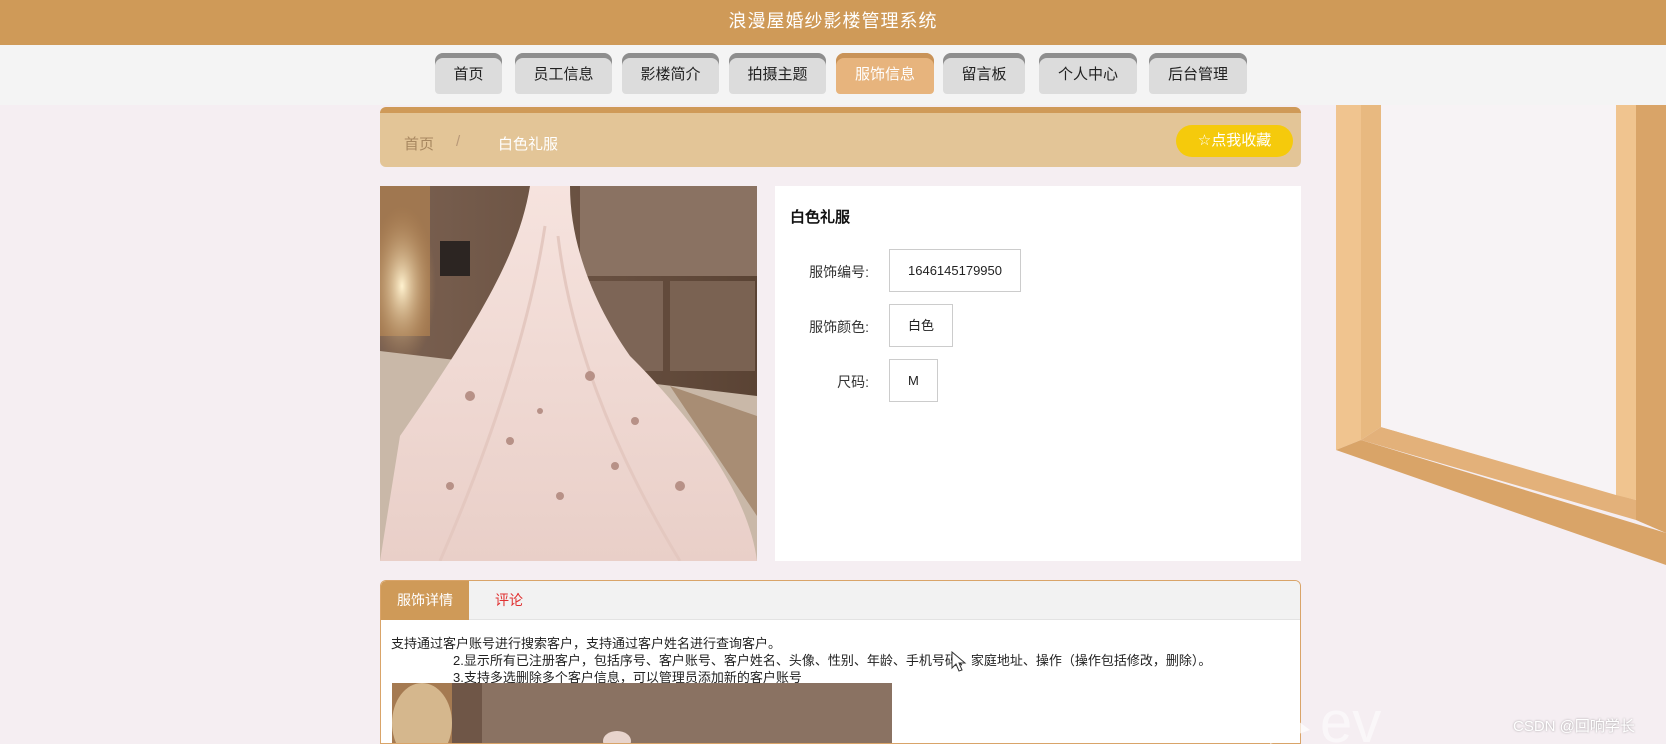 The height and width of the screenshot is (744, 1666). Describe the element at coordinates (840, 137) in the screenshot. I see `breadcrumb: 首页 / 白色礼服 ☆点我收藏` at that location.